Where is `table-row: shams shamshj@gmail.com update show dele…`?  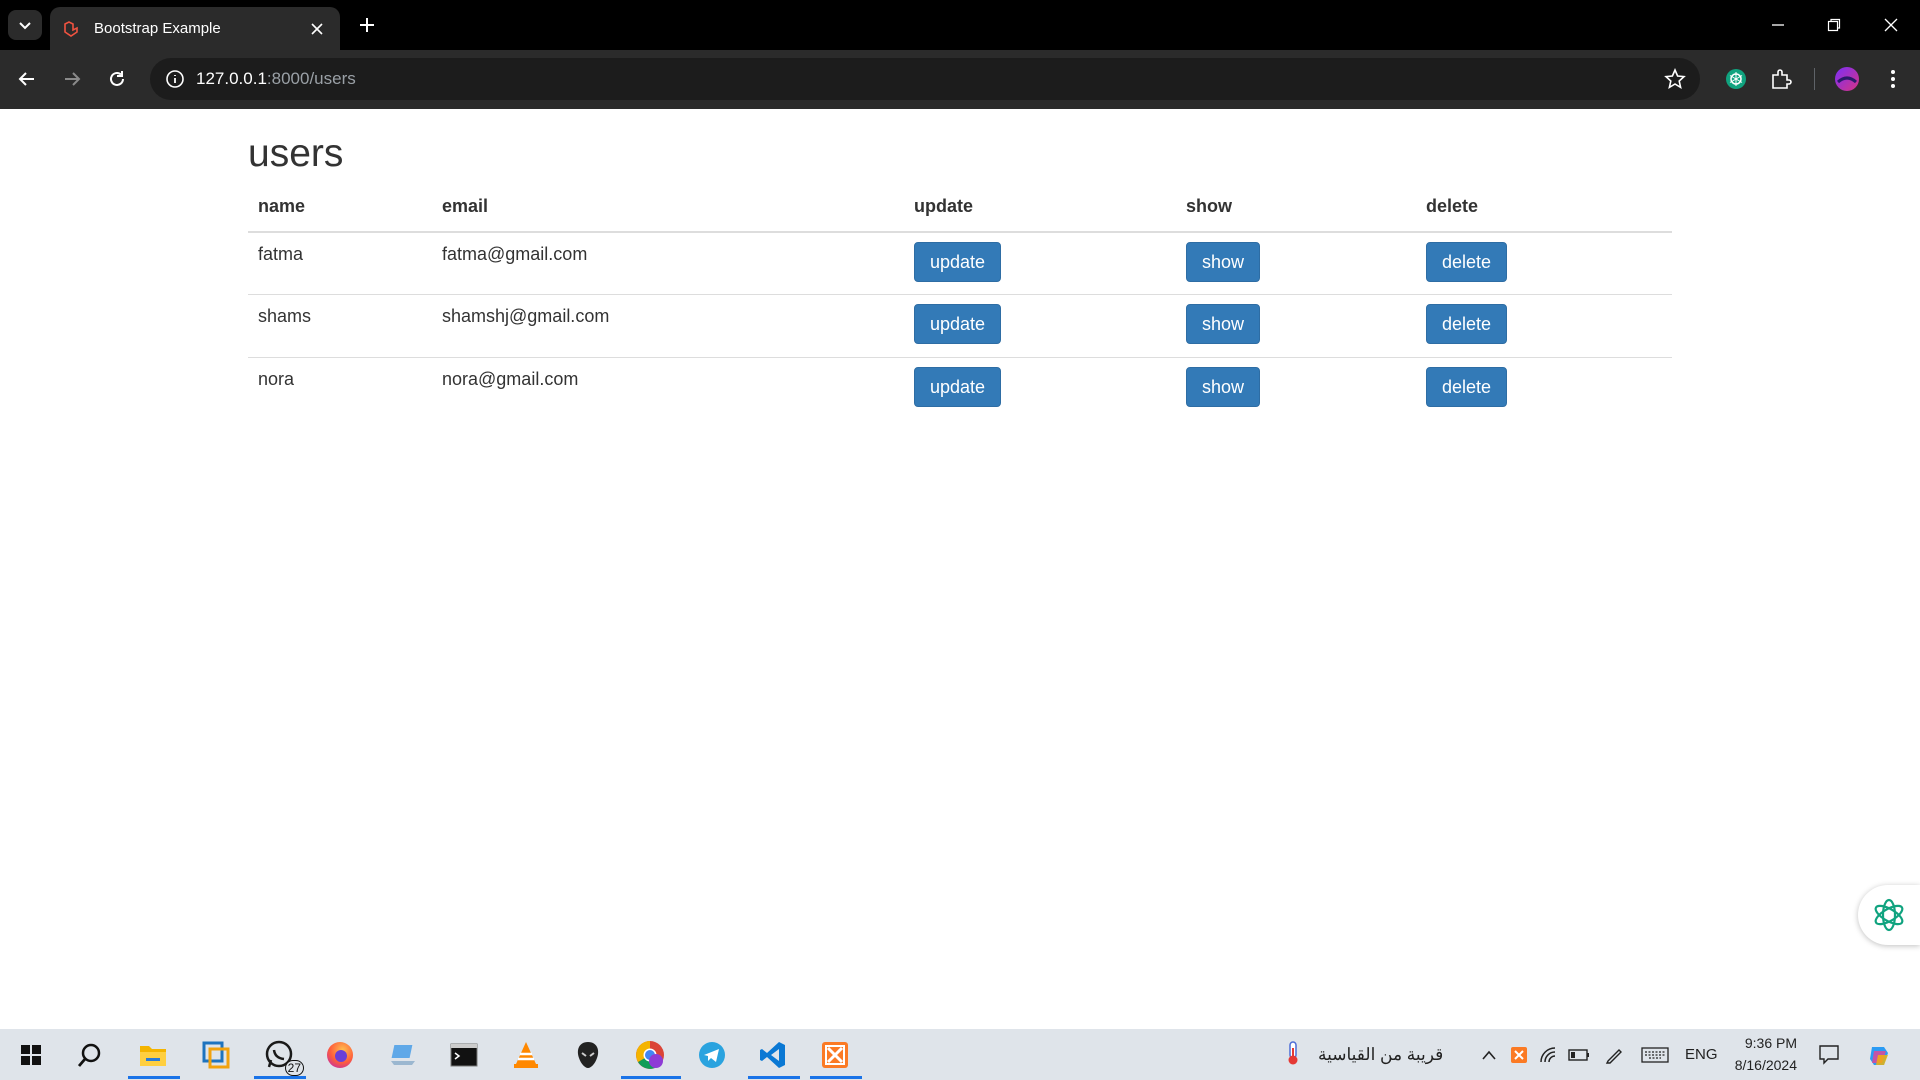 table-row: shams shamshj@gmail.com update show dele… is located at coordinates (960, 326).